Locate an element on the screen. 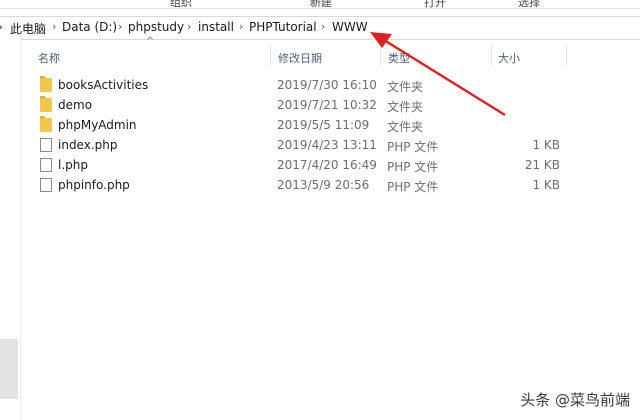 The width and height of the screenshot is (640, 420). annotation-arrow is located at coordinates (438, 74).